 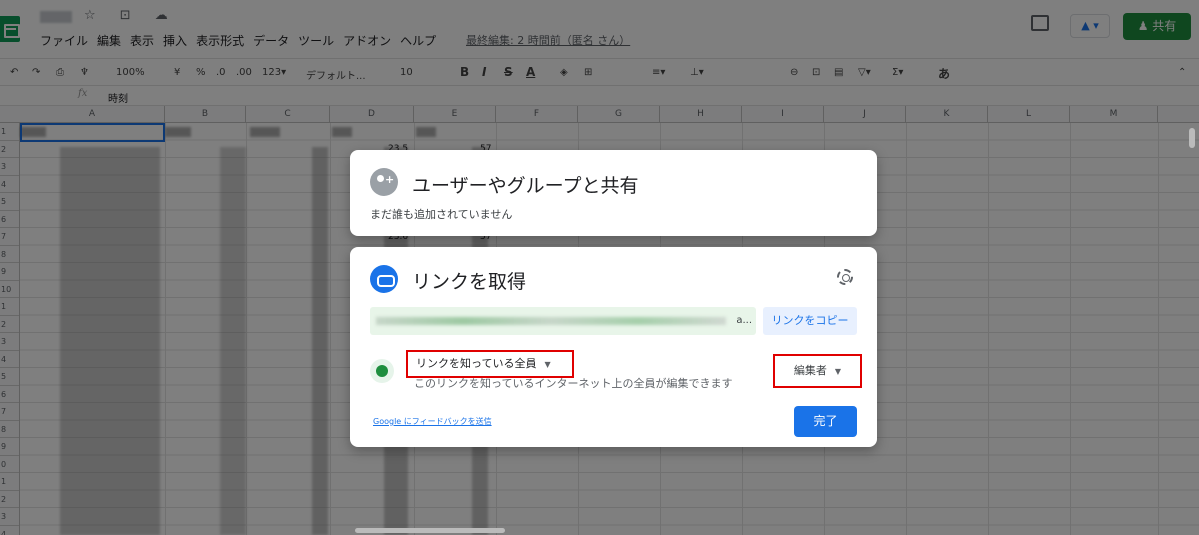 I want to click on share-dialog-subtitle: まだ誰も追加されていません, so click(x=441, y=214).